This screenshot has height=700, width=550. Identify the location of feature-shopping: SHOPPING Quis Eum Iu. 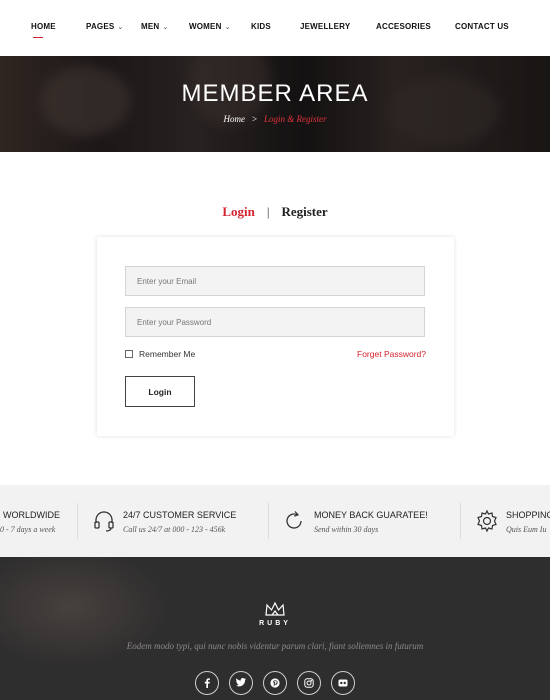
(512, 521).